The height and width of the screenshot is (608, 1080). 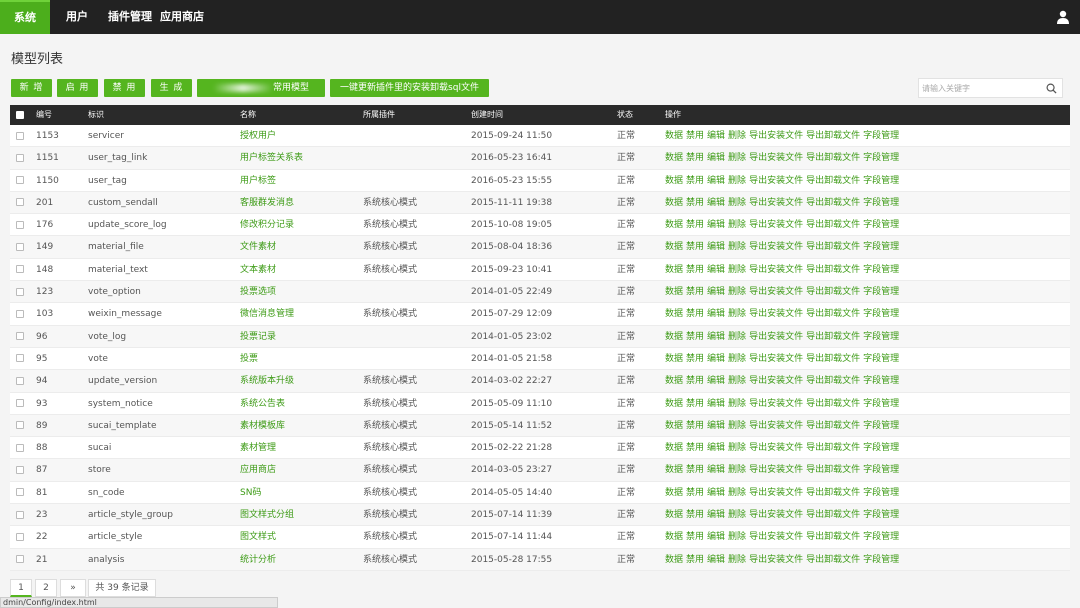 What do you see at coordinates (258, 135) in the screenshot?
I see `row-name: 授权用户` at bounding box center [258, 135].